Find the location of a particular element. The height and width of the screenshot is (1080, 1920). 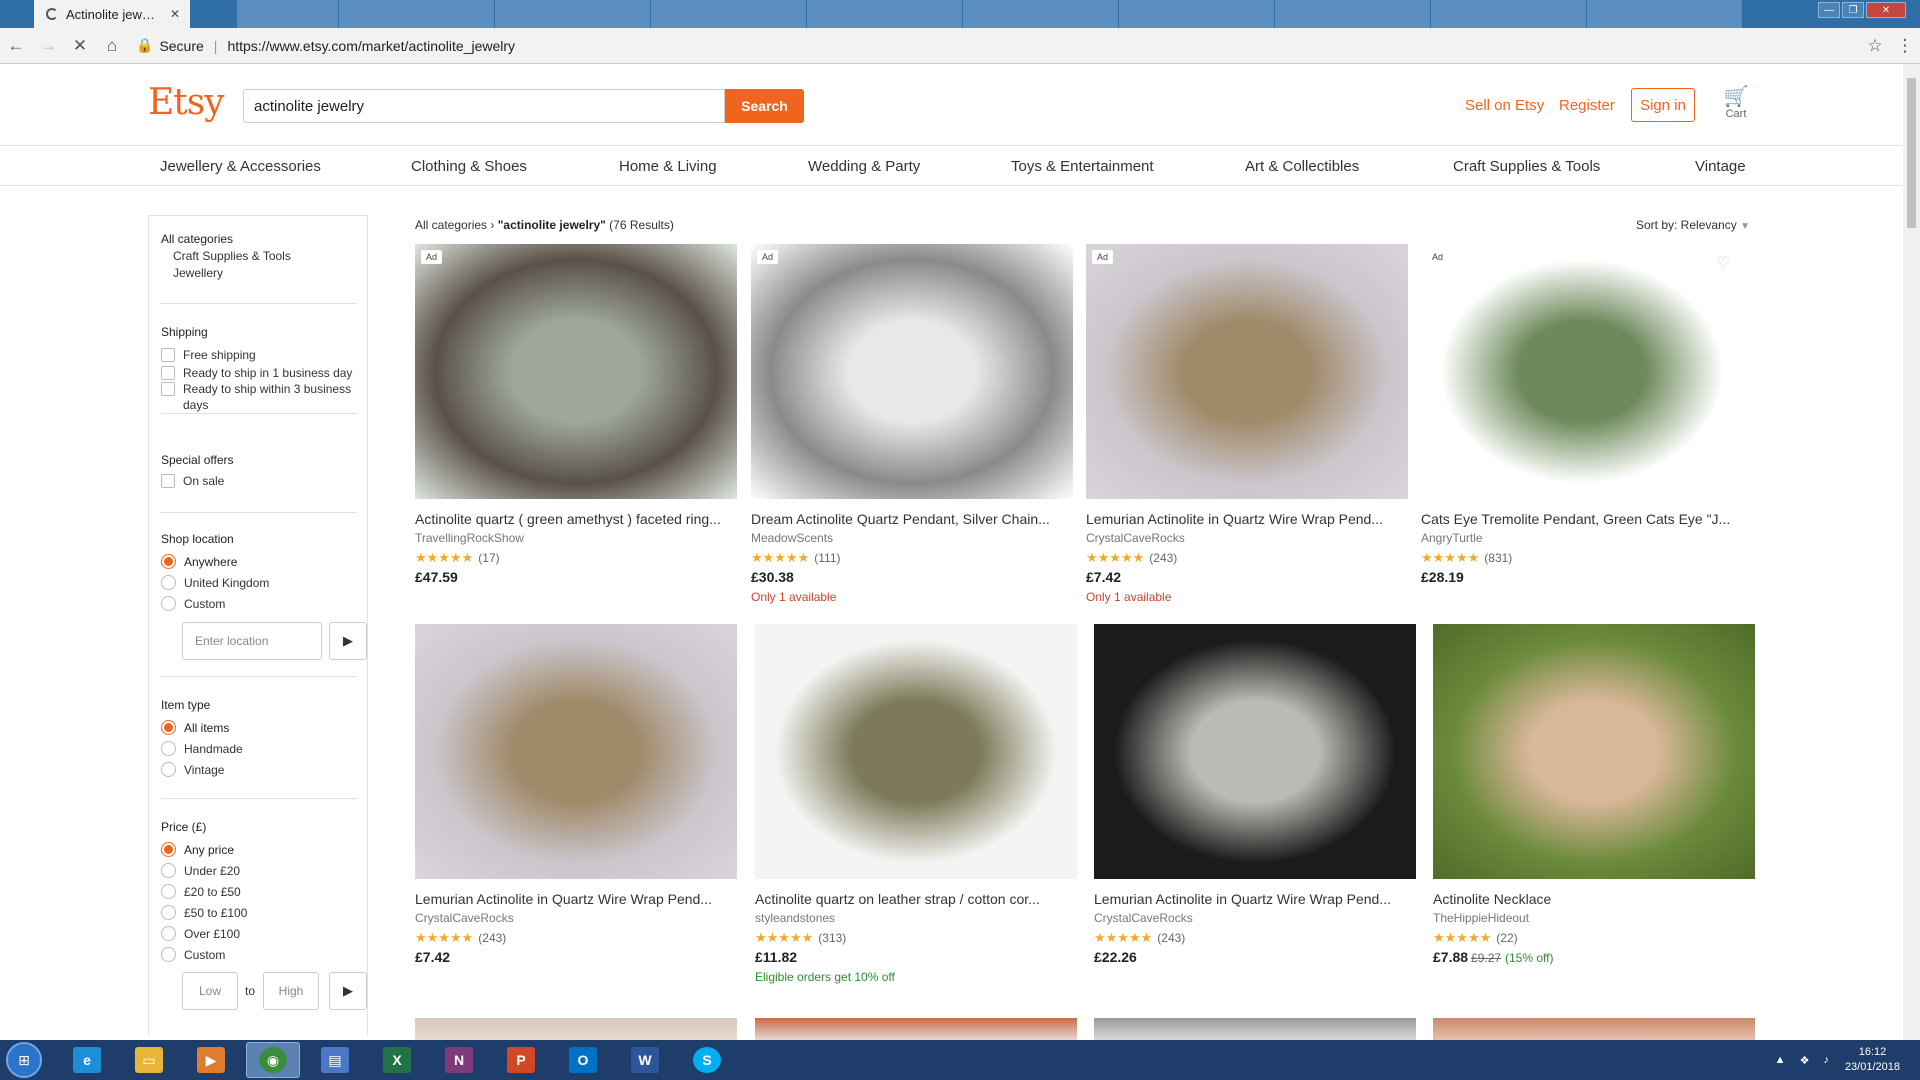

listing-image-partial is located at coordinates (576, 1029).